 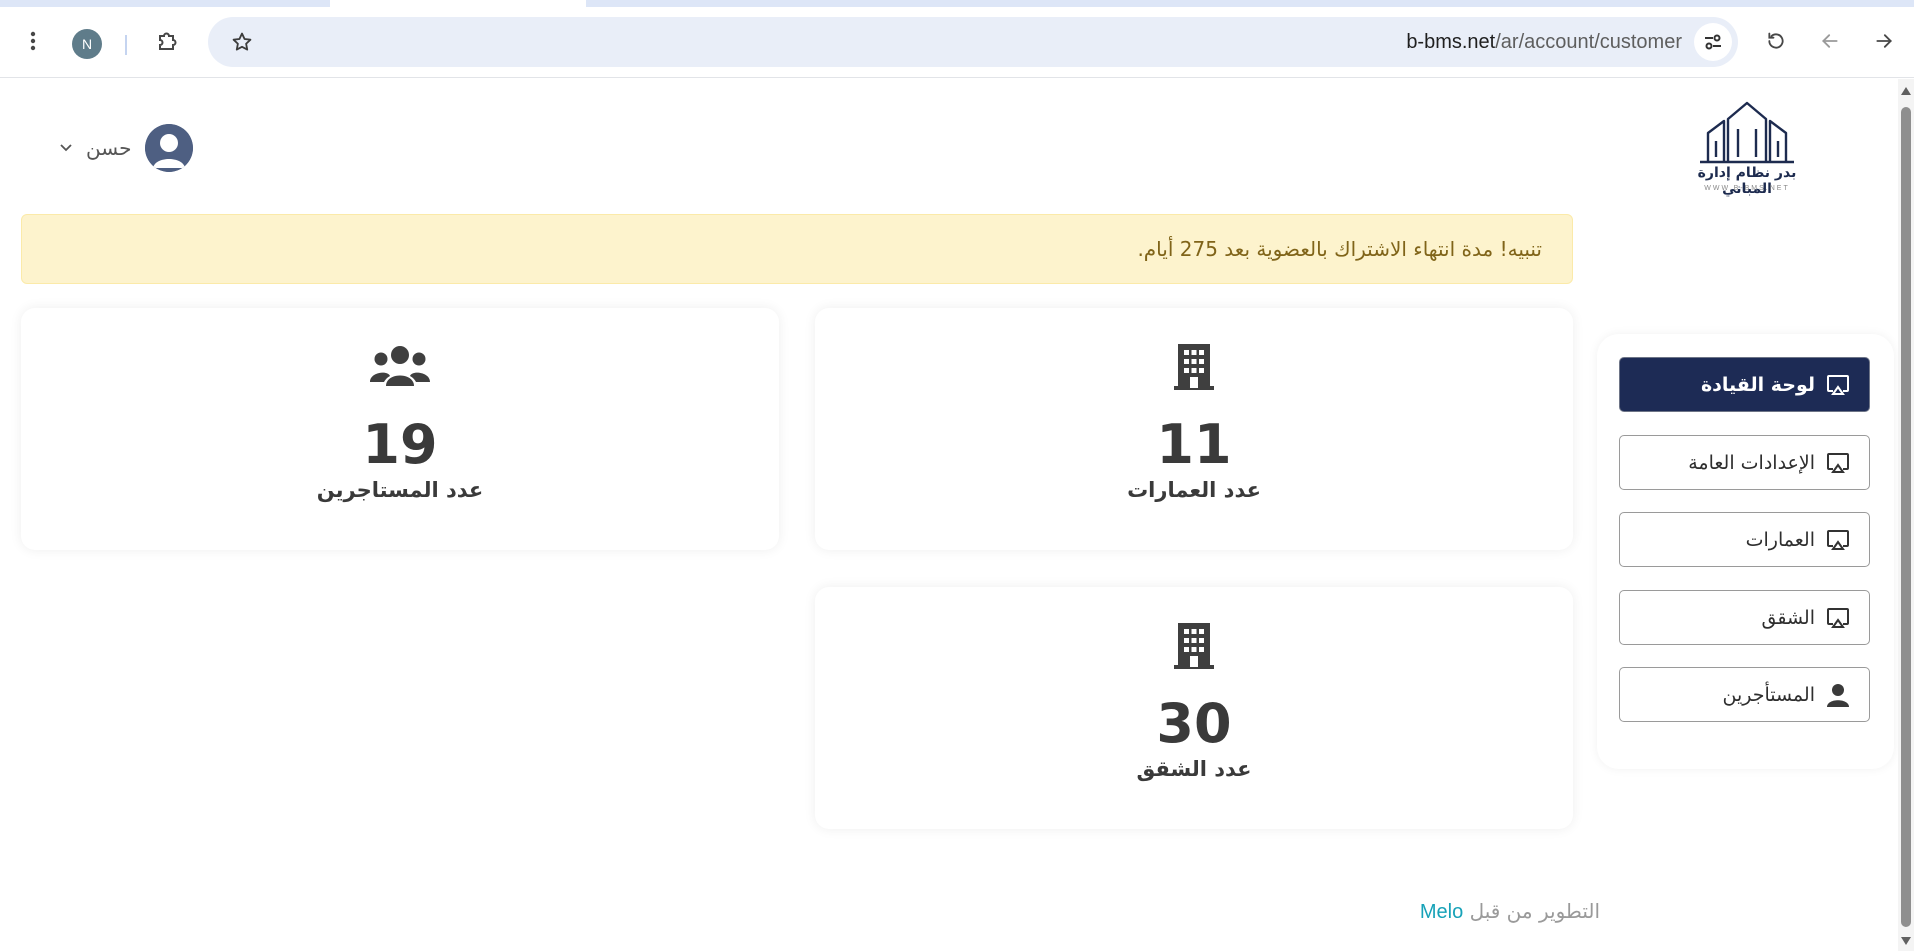 I want to click on chevron-down-icon, so click(x=66, y=148).